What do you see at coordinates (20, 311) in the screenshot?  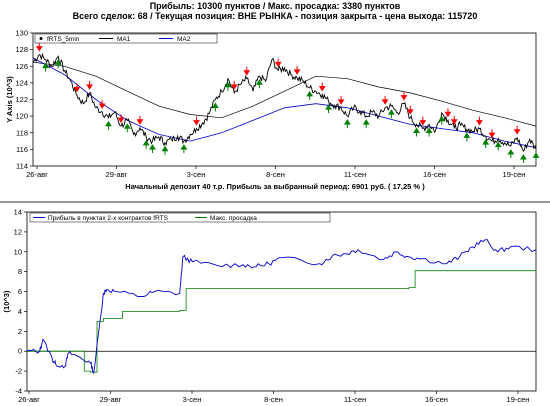 I see `y-tick-label: 4` at bounding box center [20, 311].